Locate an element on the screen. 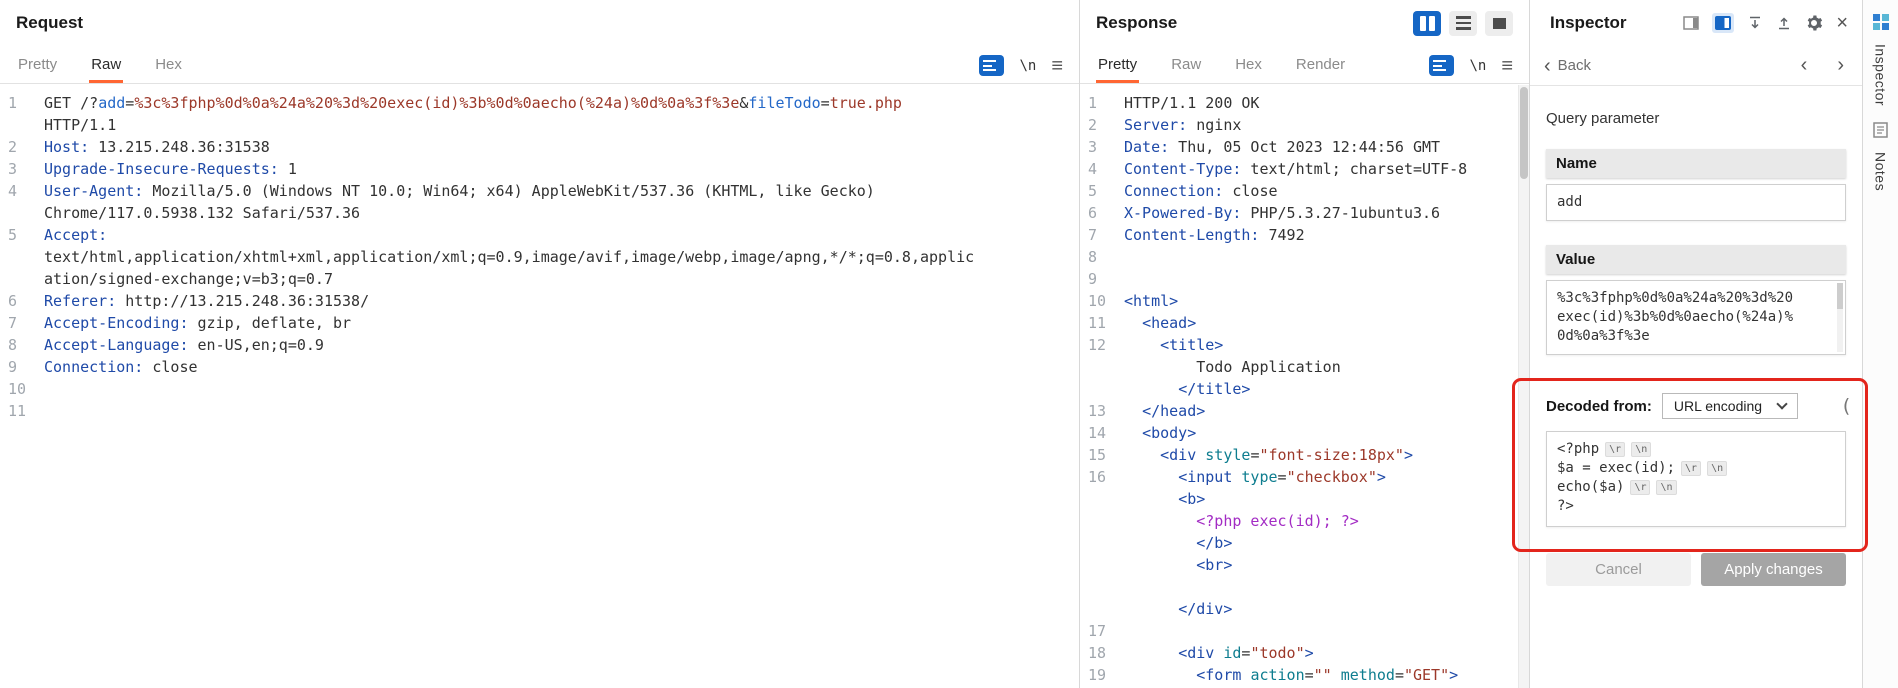  value-scrollbar is located at coordinates (1840, 317).